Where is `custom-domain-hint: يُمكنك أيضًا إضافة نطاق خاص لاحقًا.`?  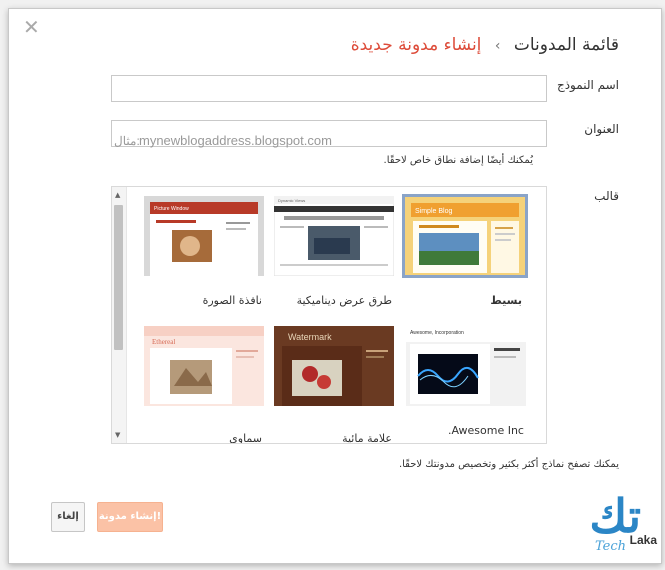
custom-domain-hint: يُمكنك أيضًا إضافة نطاق خاص لاحقًا. is located at coordinates (458, 160).